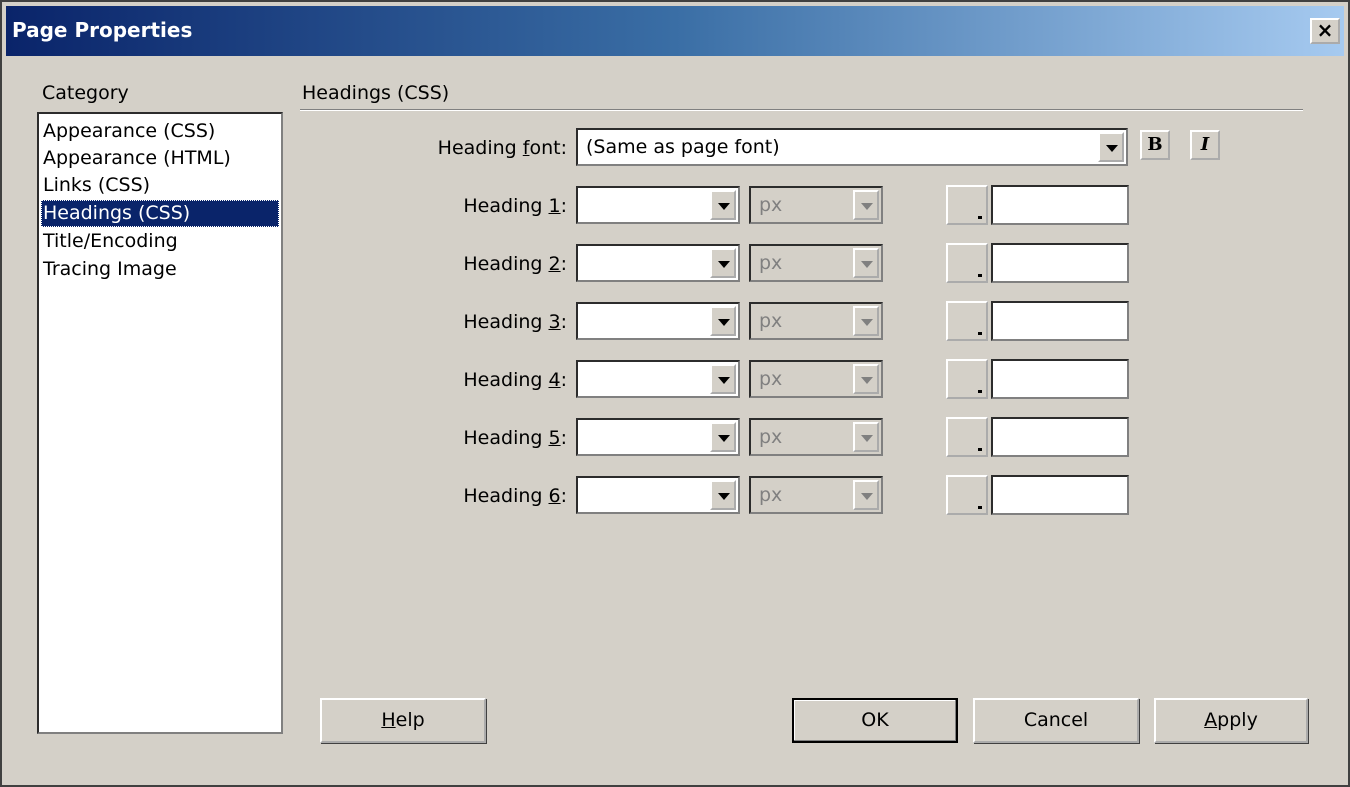 This screenshot has width=1350, height=787. Describe the element at coordinates (658, 263) in the screenshot. I see `heading-2-size-select` at that location.